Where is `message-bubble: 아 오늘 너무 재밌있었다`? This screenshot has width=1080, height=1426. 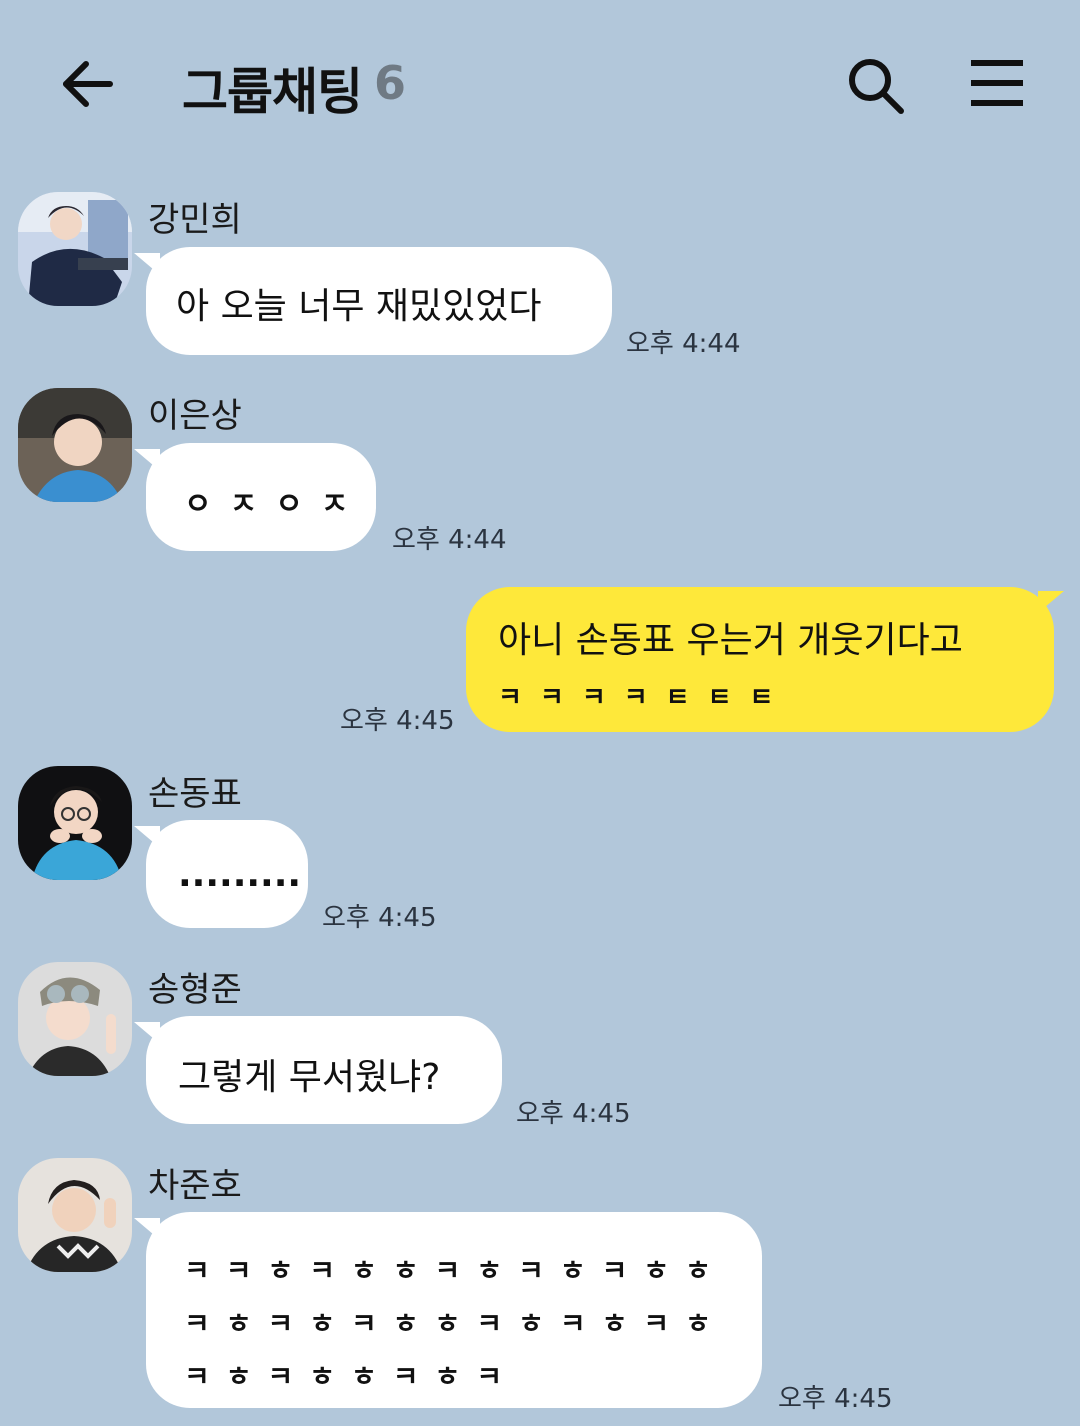
message-bubble: 아 오늘 너무 재밌있었다 is located at coordinates (373, 301).